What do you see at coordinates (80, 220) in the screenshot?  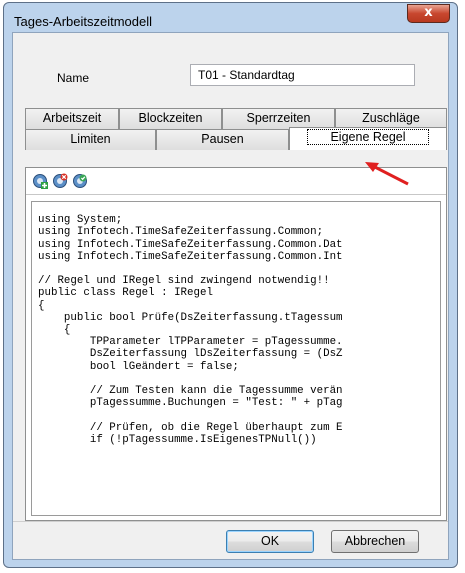 I see `code-line: using System;` at bounding box center [80, 220].